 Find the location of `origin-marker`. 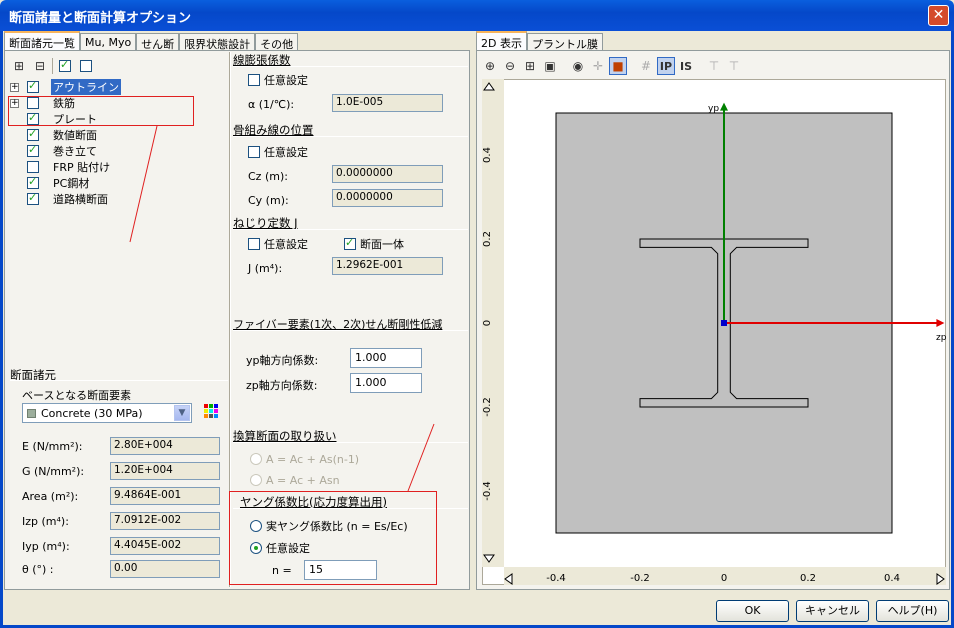

origin-marker is located at coordinates (724, 323).